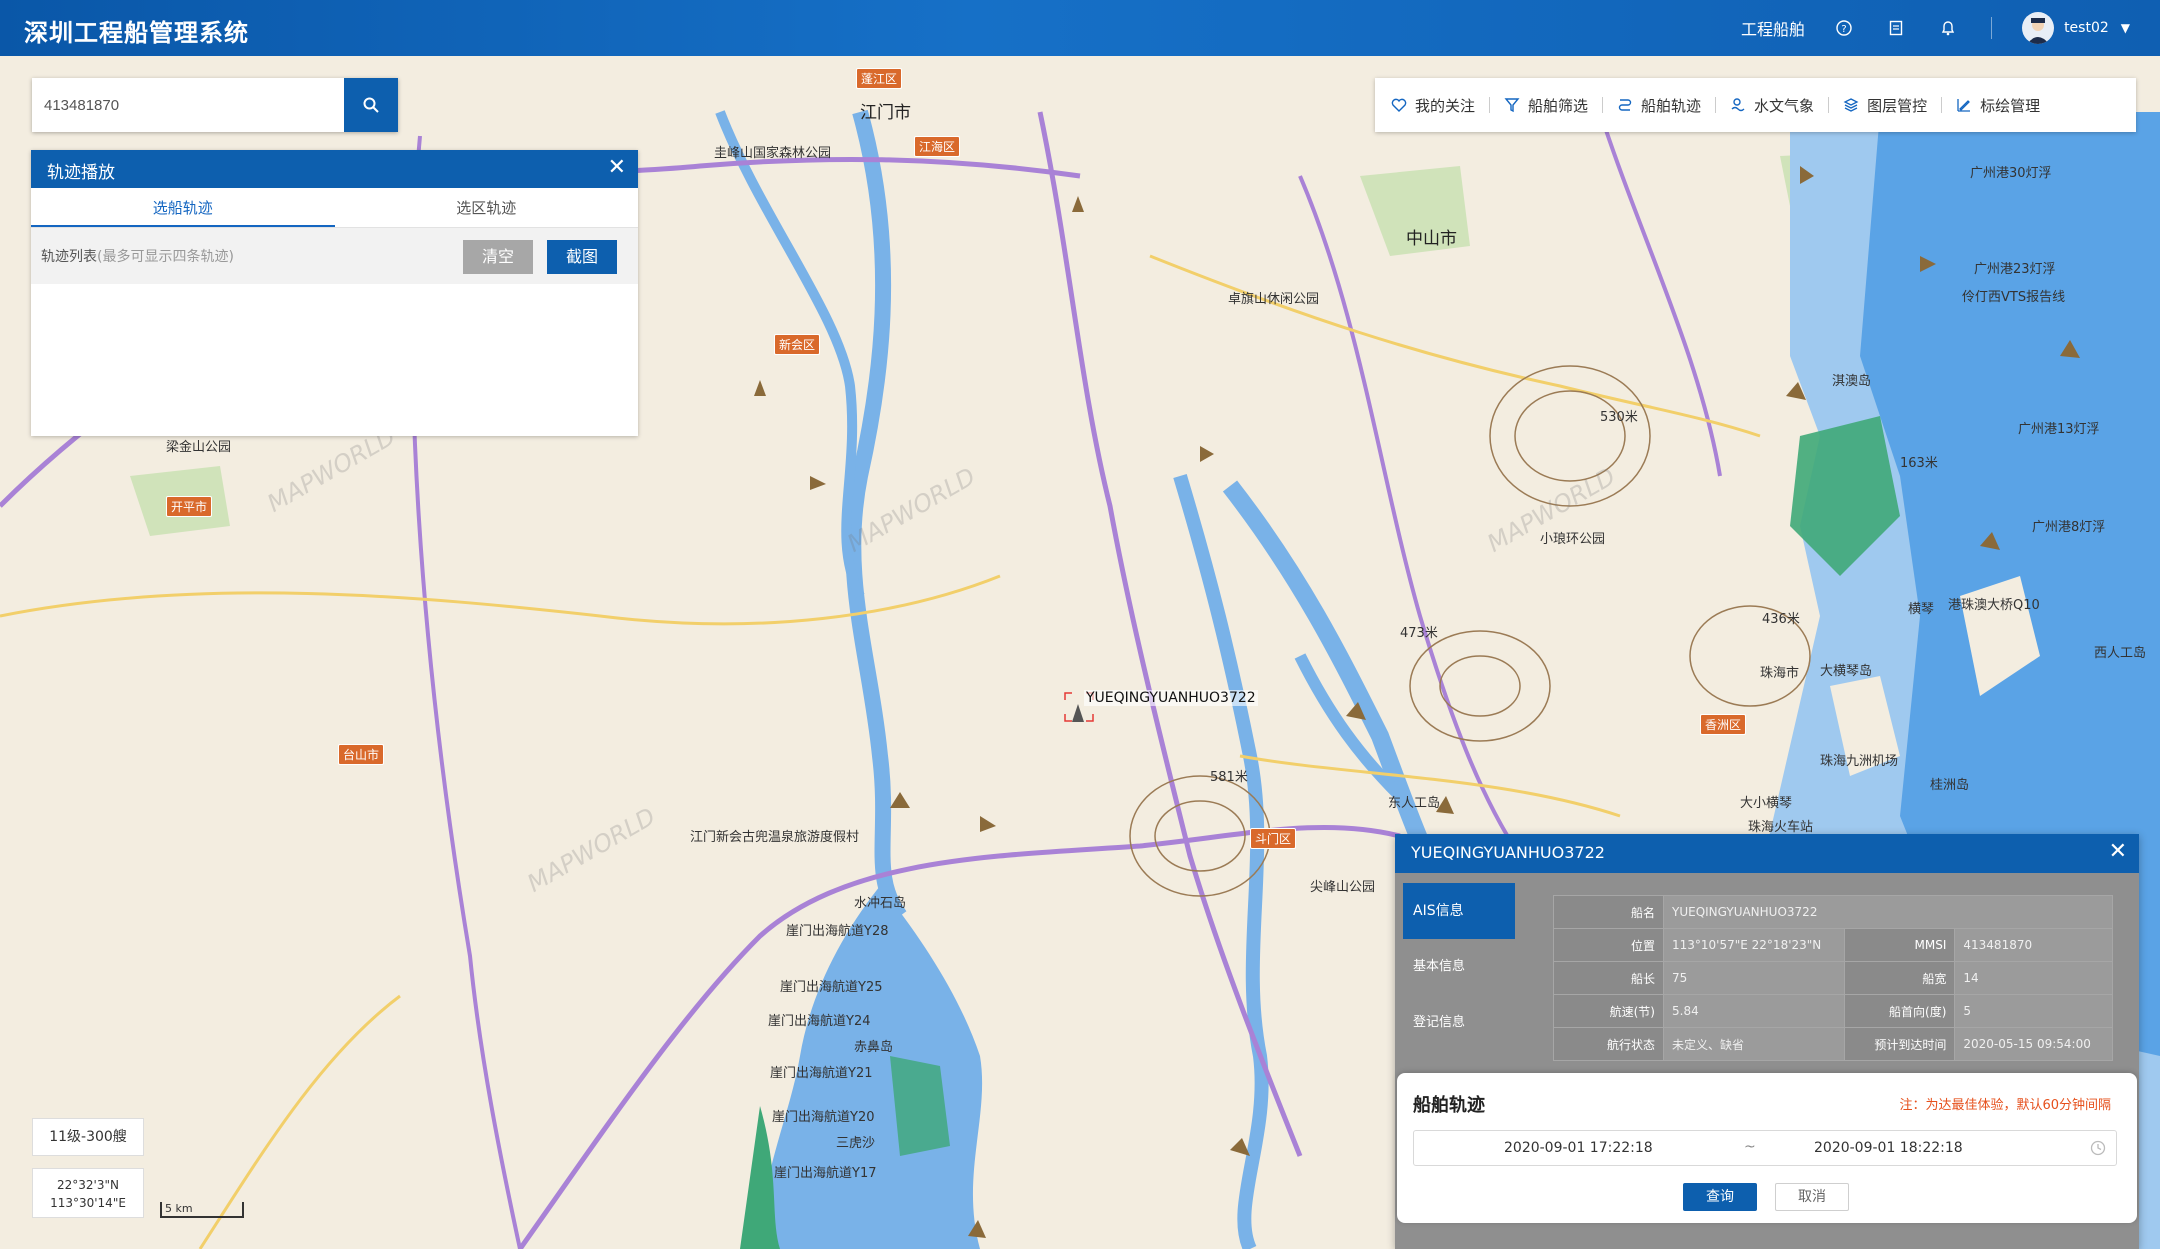 This screenshot has height=1249, width=2160. Describe the element at coordinates (885, 113) in the screenshot. I see `map-label: 江门市` at that location.